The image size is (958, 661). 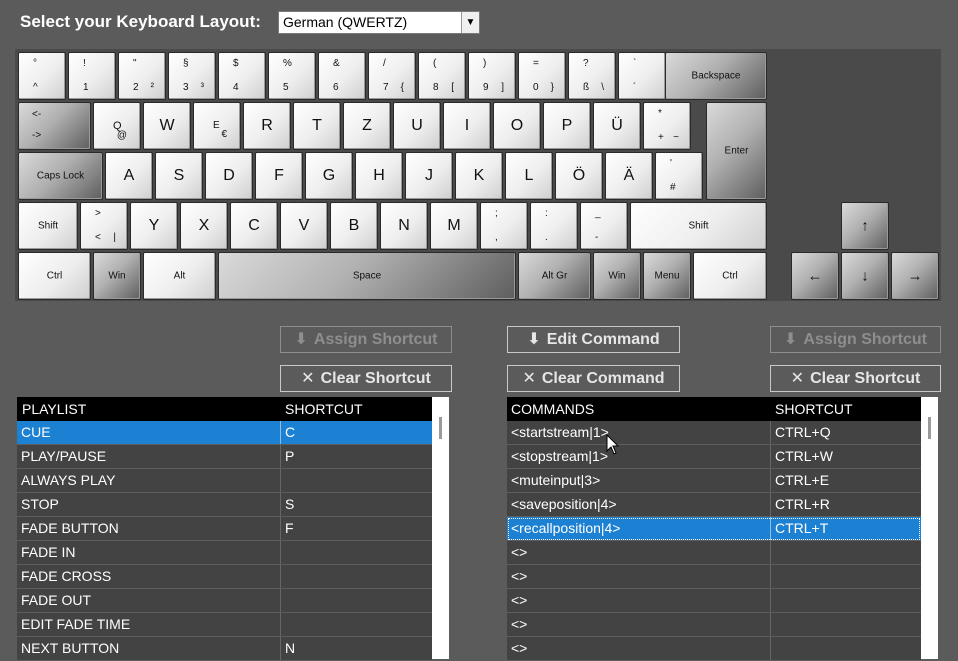 What do you see at coordinates (855, 339) in the screenshot?
I see `assign-shortcut-button-right: ⬇ Assign Shortcut` at bounding box center [855, 339].